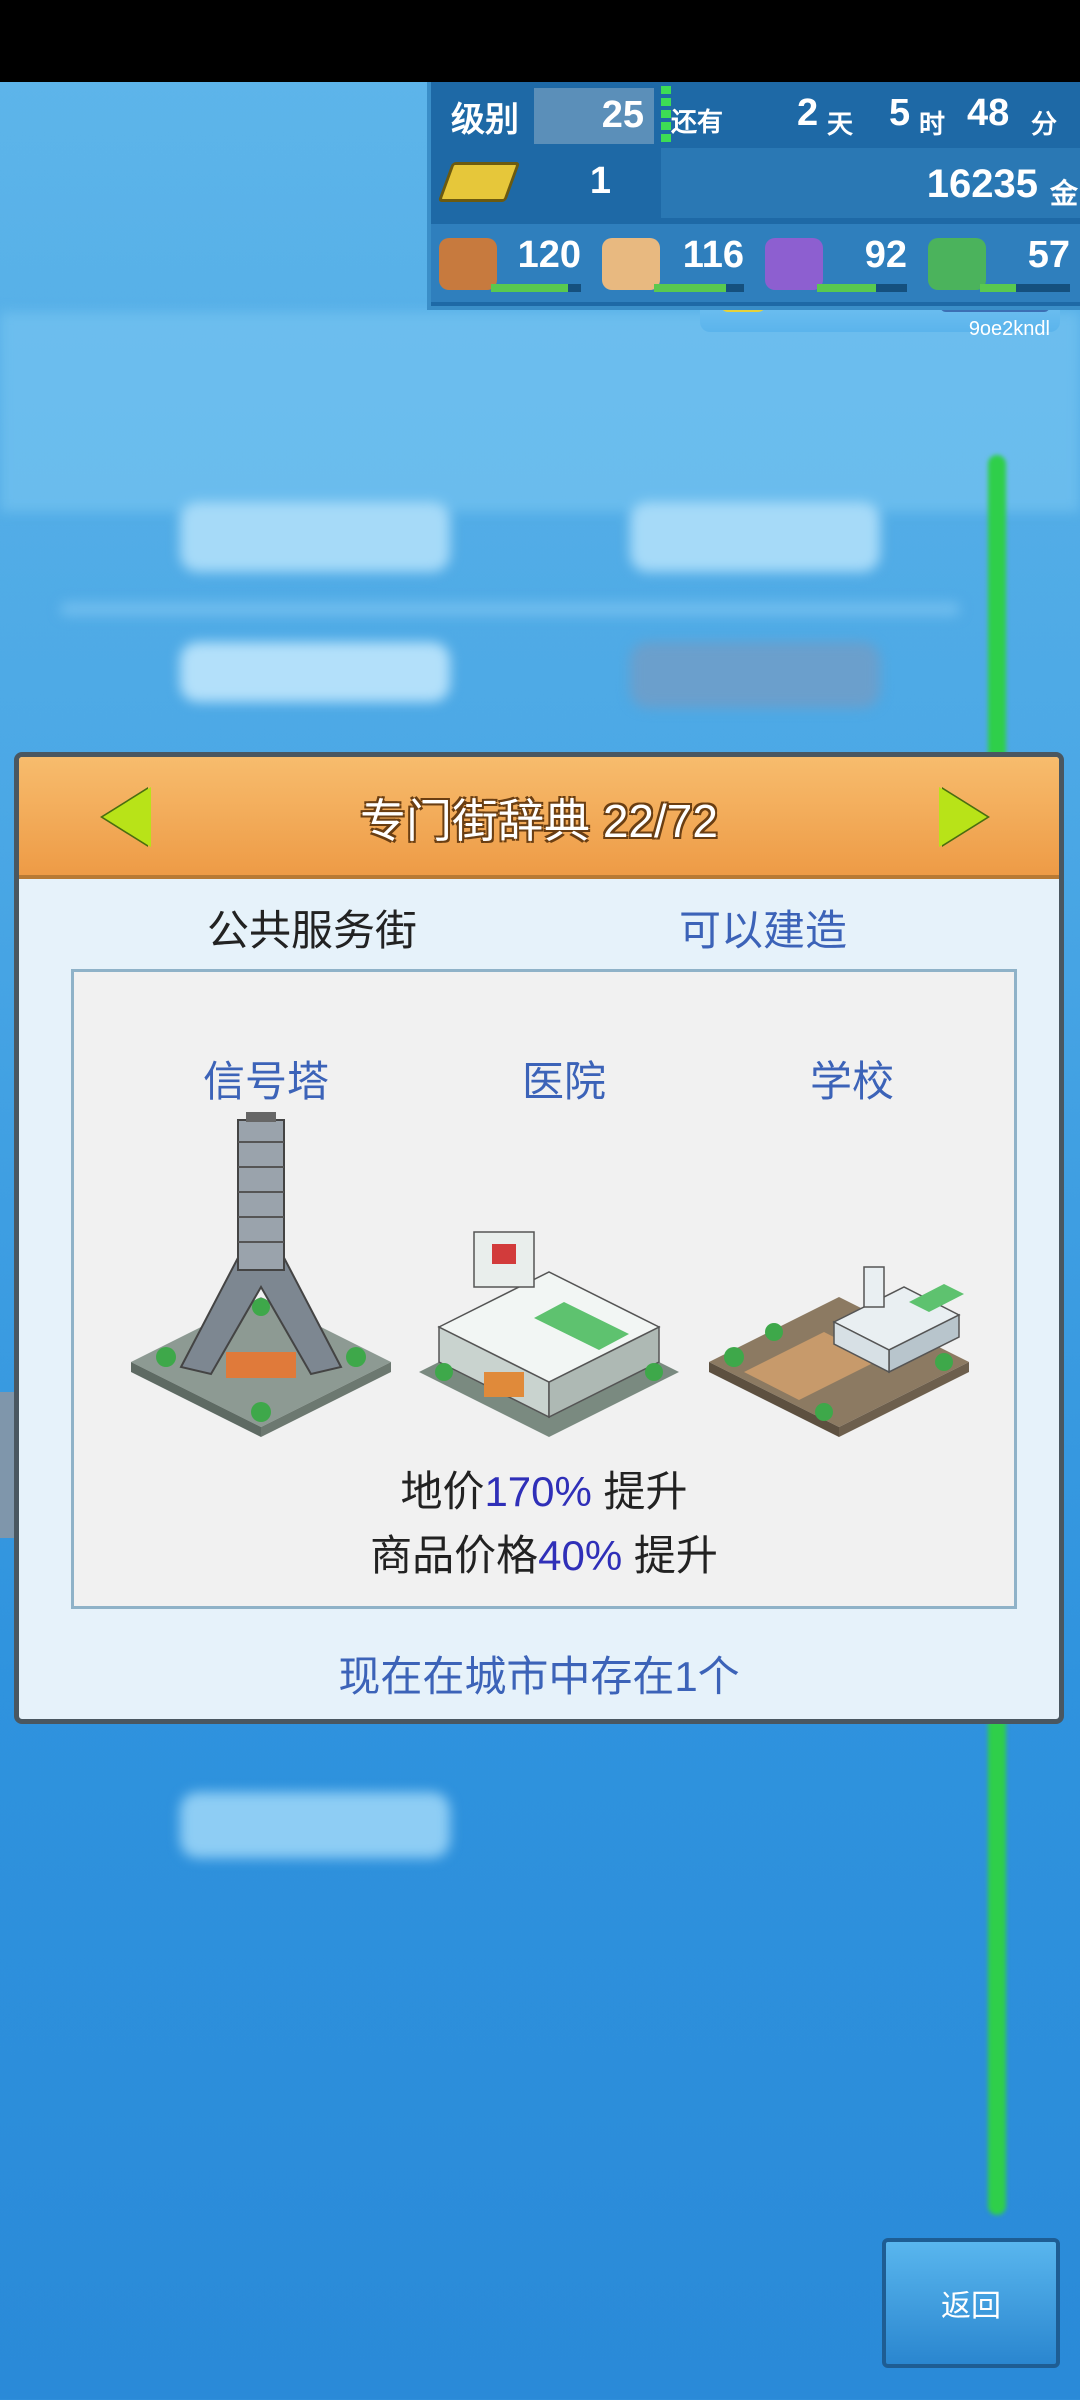  Describe the element at coordinates (957, 264) in the screenshot. I see `book-icon` at that location.